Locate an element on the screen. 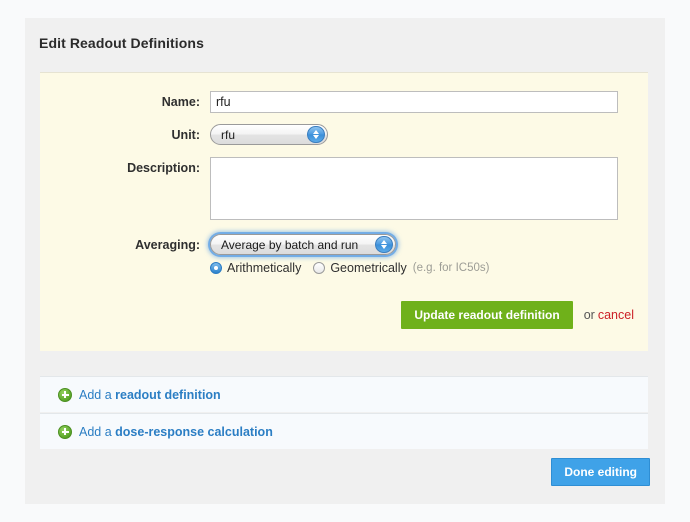  averaging-hint: (e.g. for IC50s) is located at coordinates (451, 268).